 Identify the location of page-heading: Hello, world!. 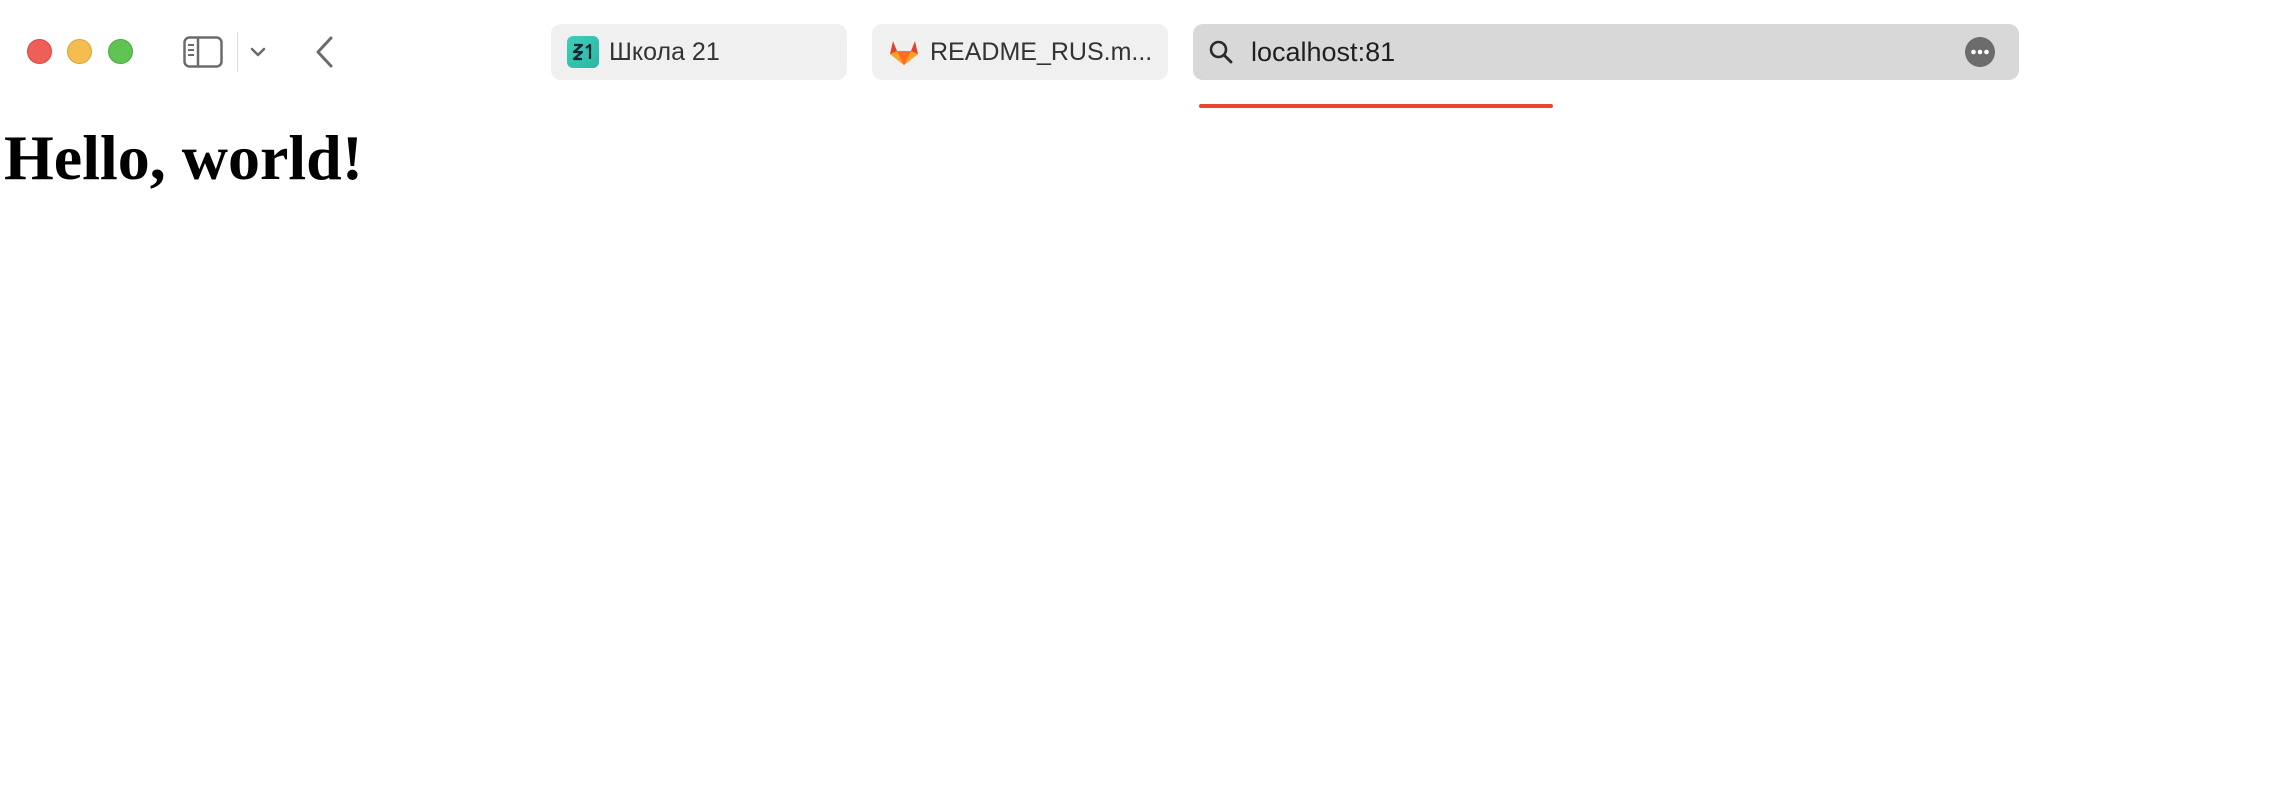
(184, 157).